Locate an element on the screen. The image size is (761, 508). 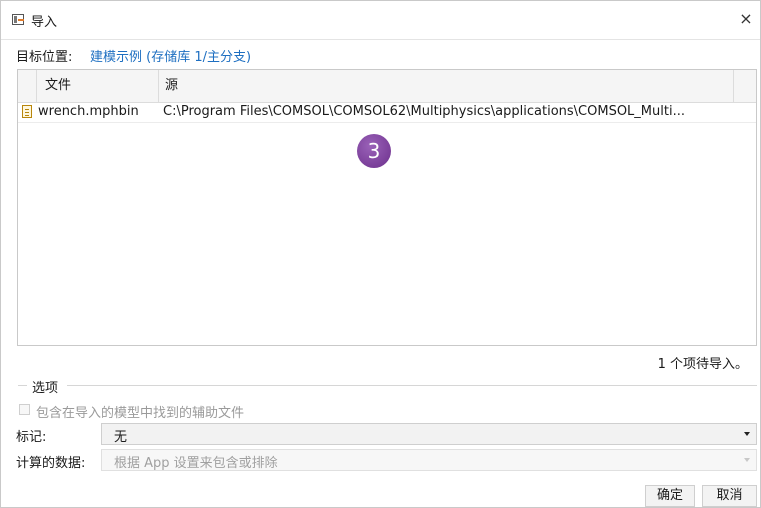
computed-data-label: 计算的数据: is located at coordinates (51, 463).